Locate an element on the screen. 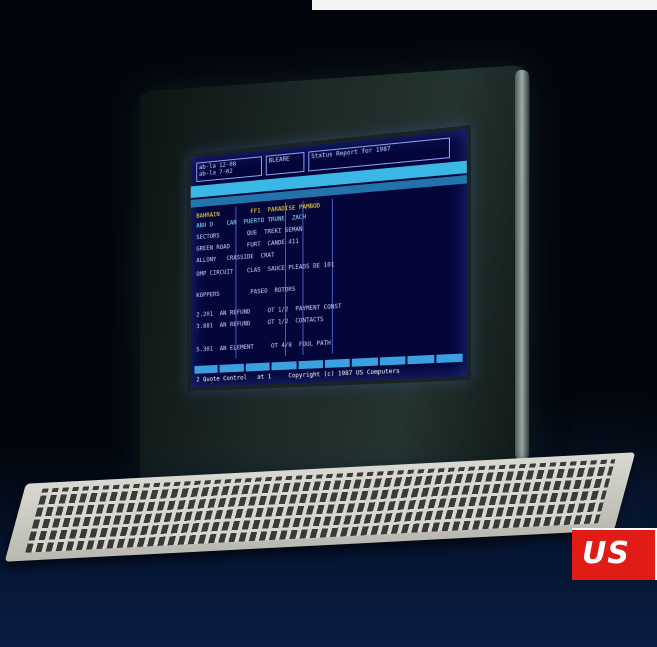  monitor-side-edge is located at coordinates (522, 265).